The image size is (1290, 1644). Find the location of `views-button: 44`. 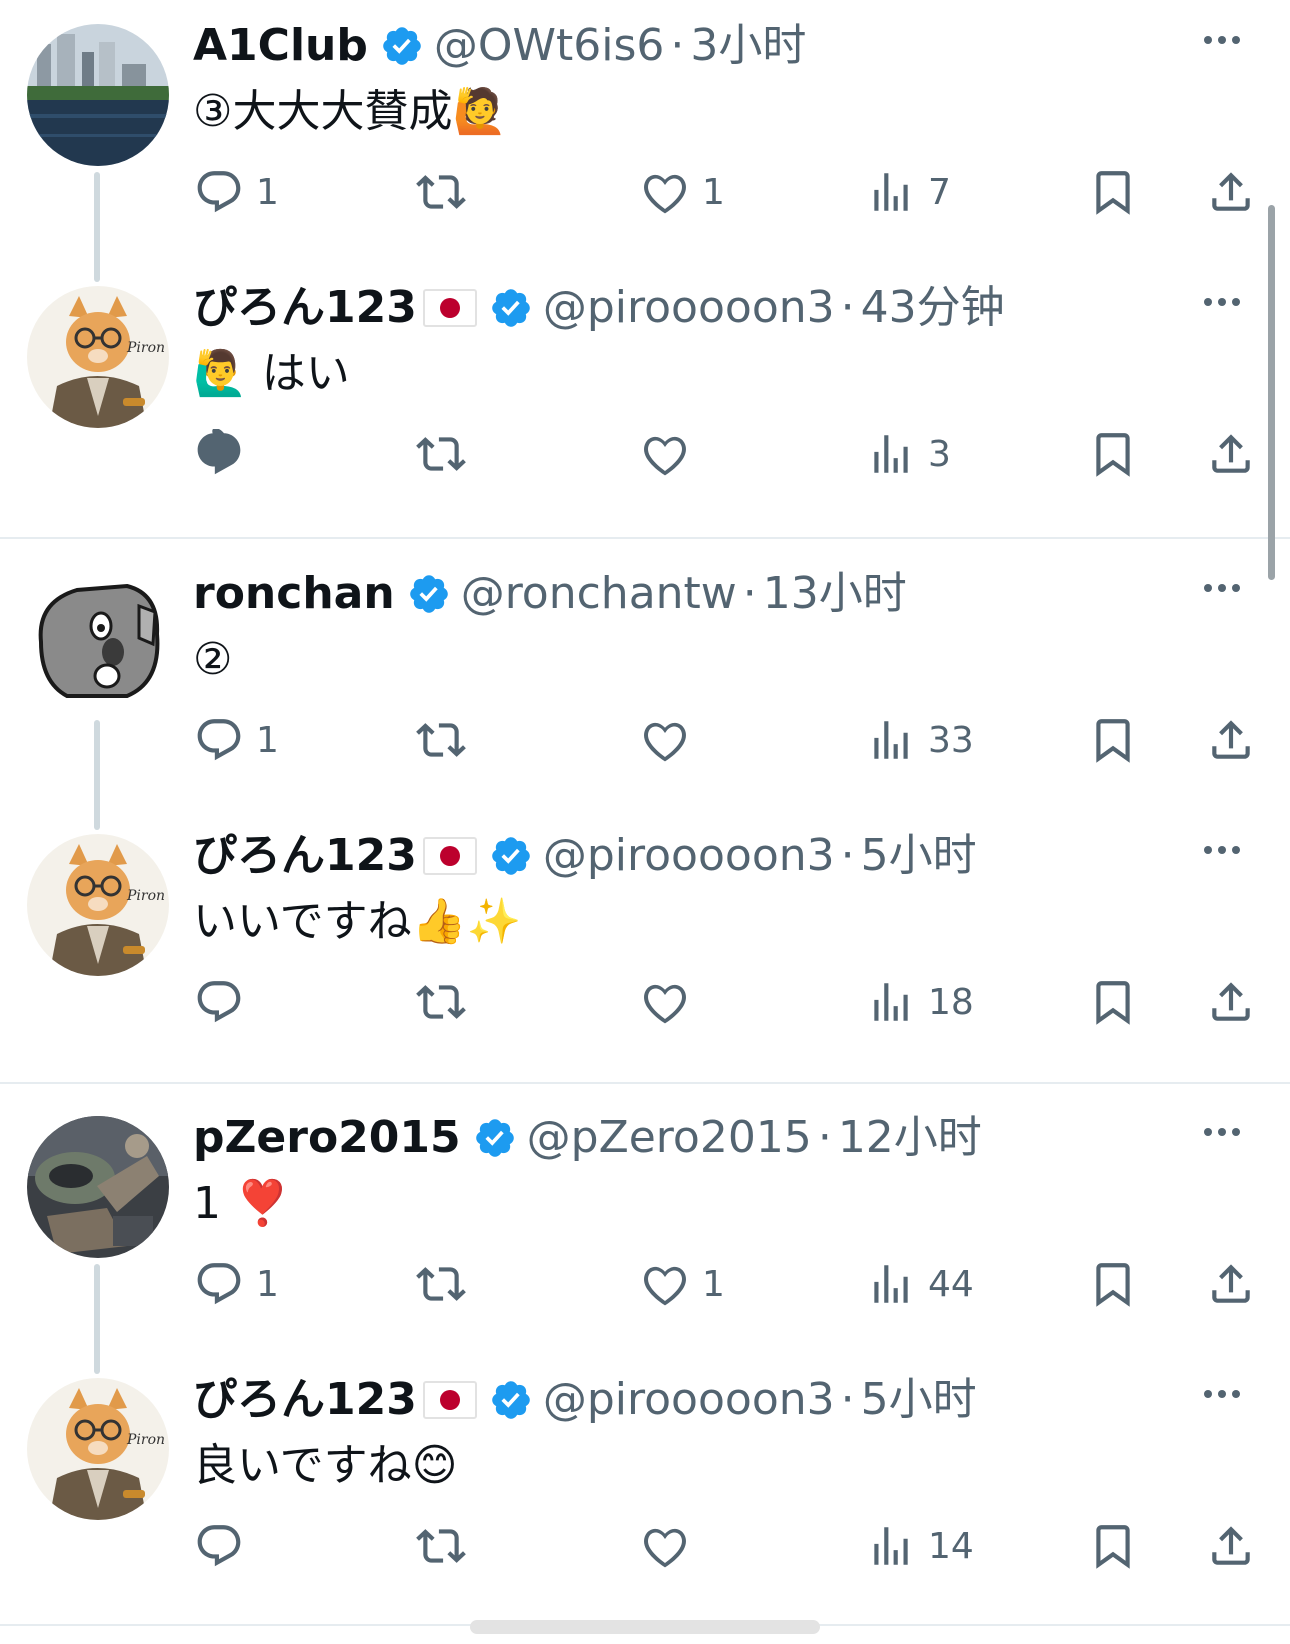

views-button: 44 is located at coordinates (920, 1284).